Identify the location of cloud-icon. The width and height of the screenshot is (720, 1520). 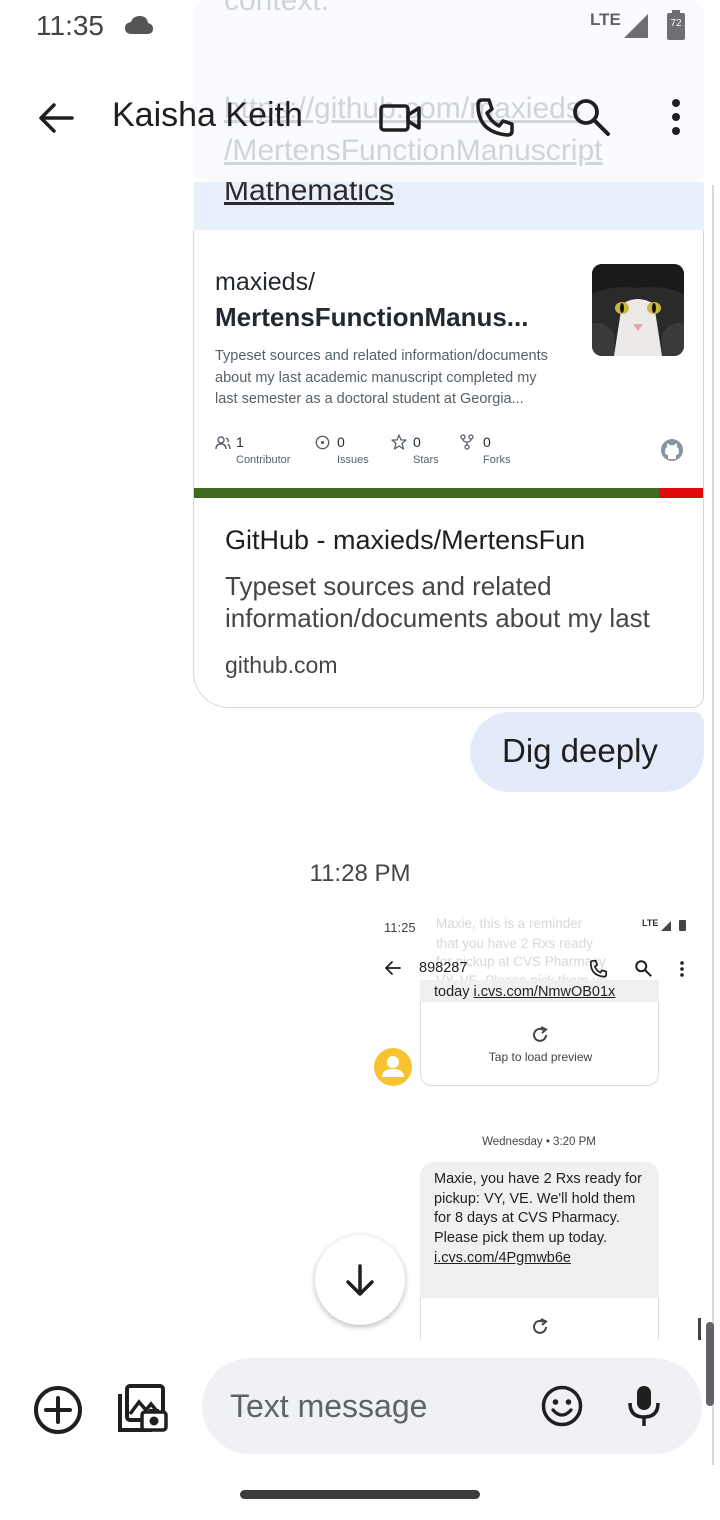
(139, 25).